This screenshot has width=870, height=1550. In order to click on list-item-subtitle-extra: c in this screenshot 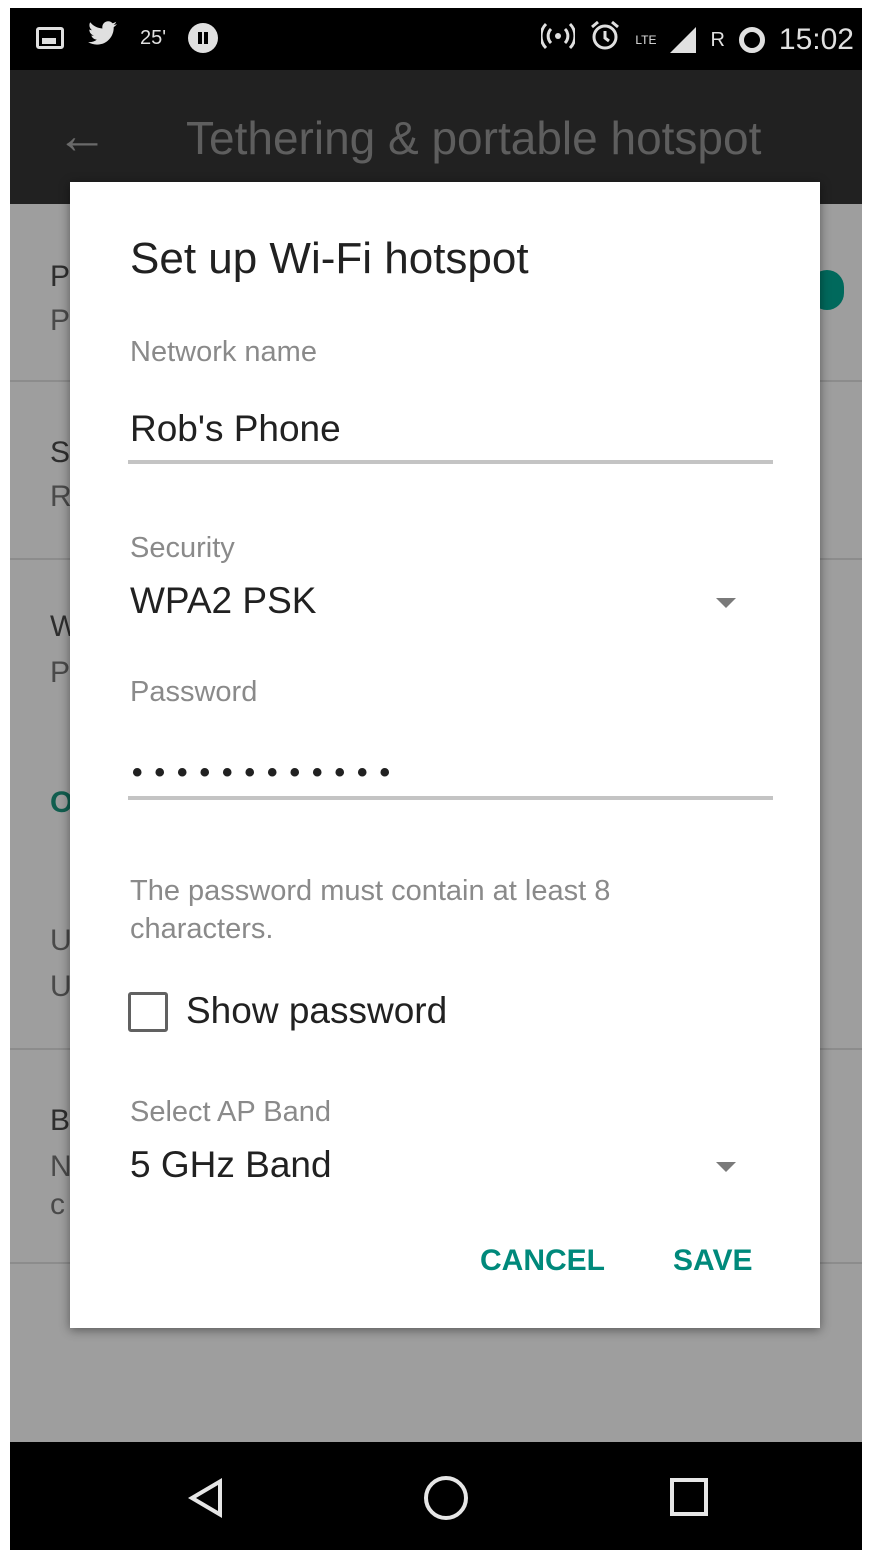, I will do `click(57, 1204)`.